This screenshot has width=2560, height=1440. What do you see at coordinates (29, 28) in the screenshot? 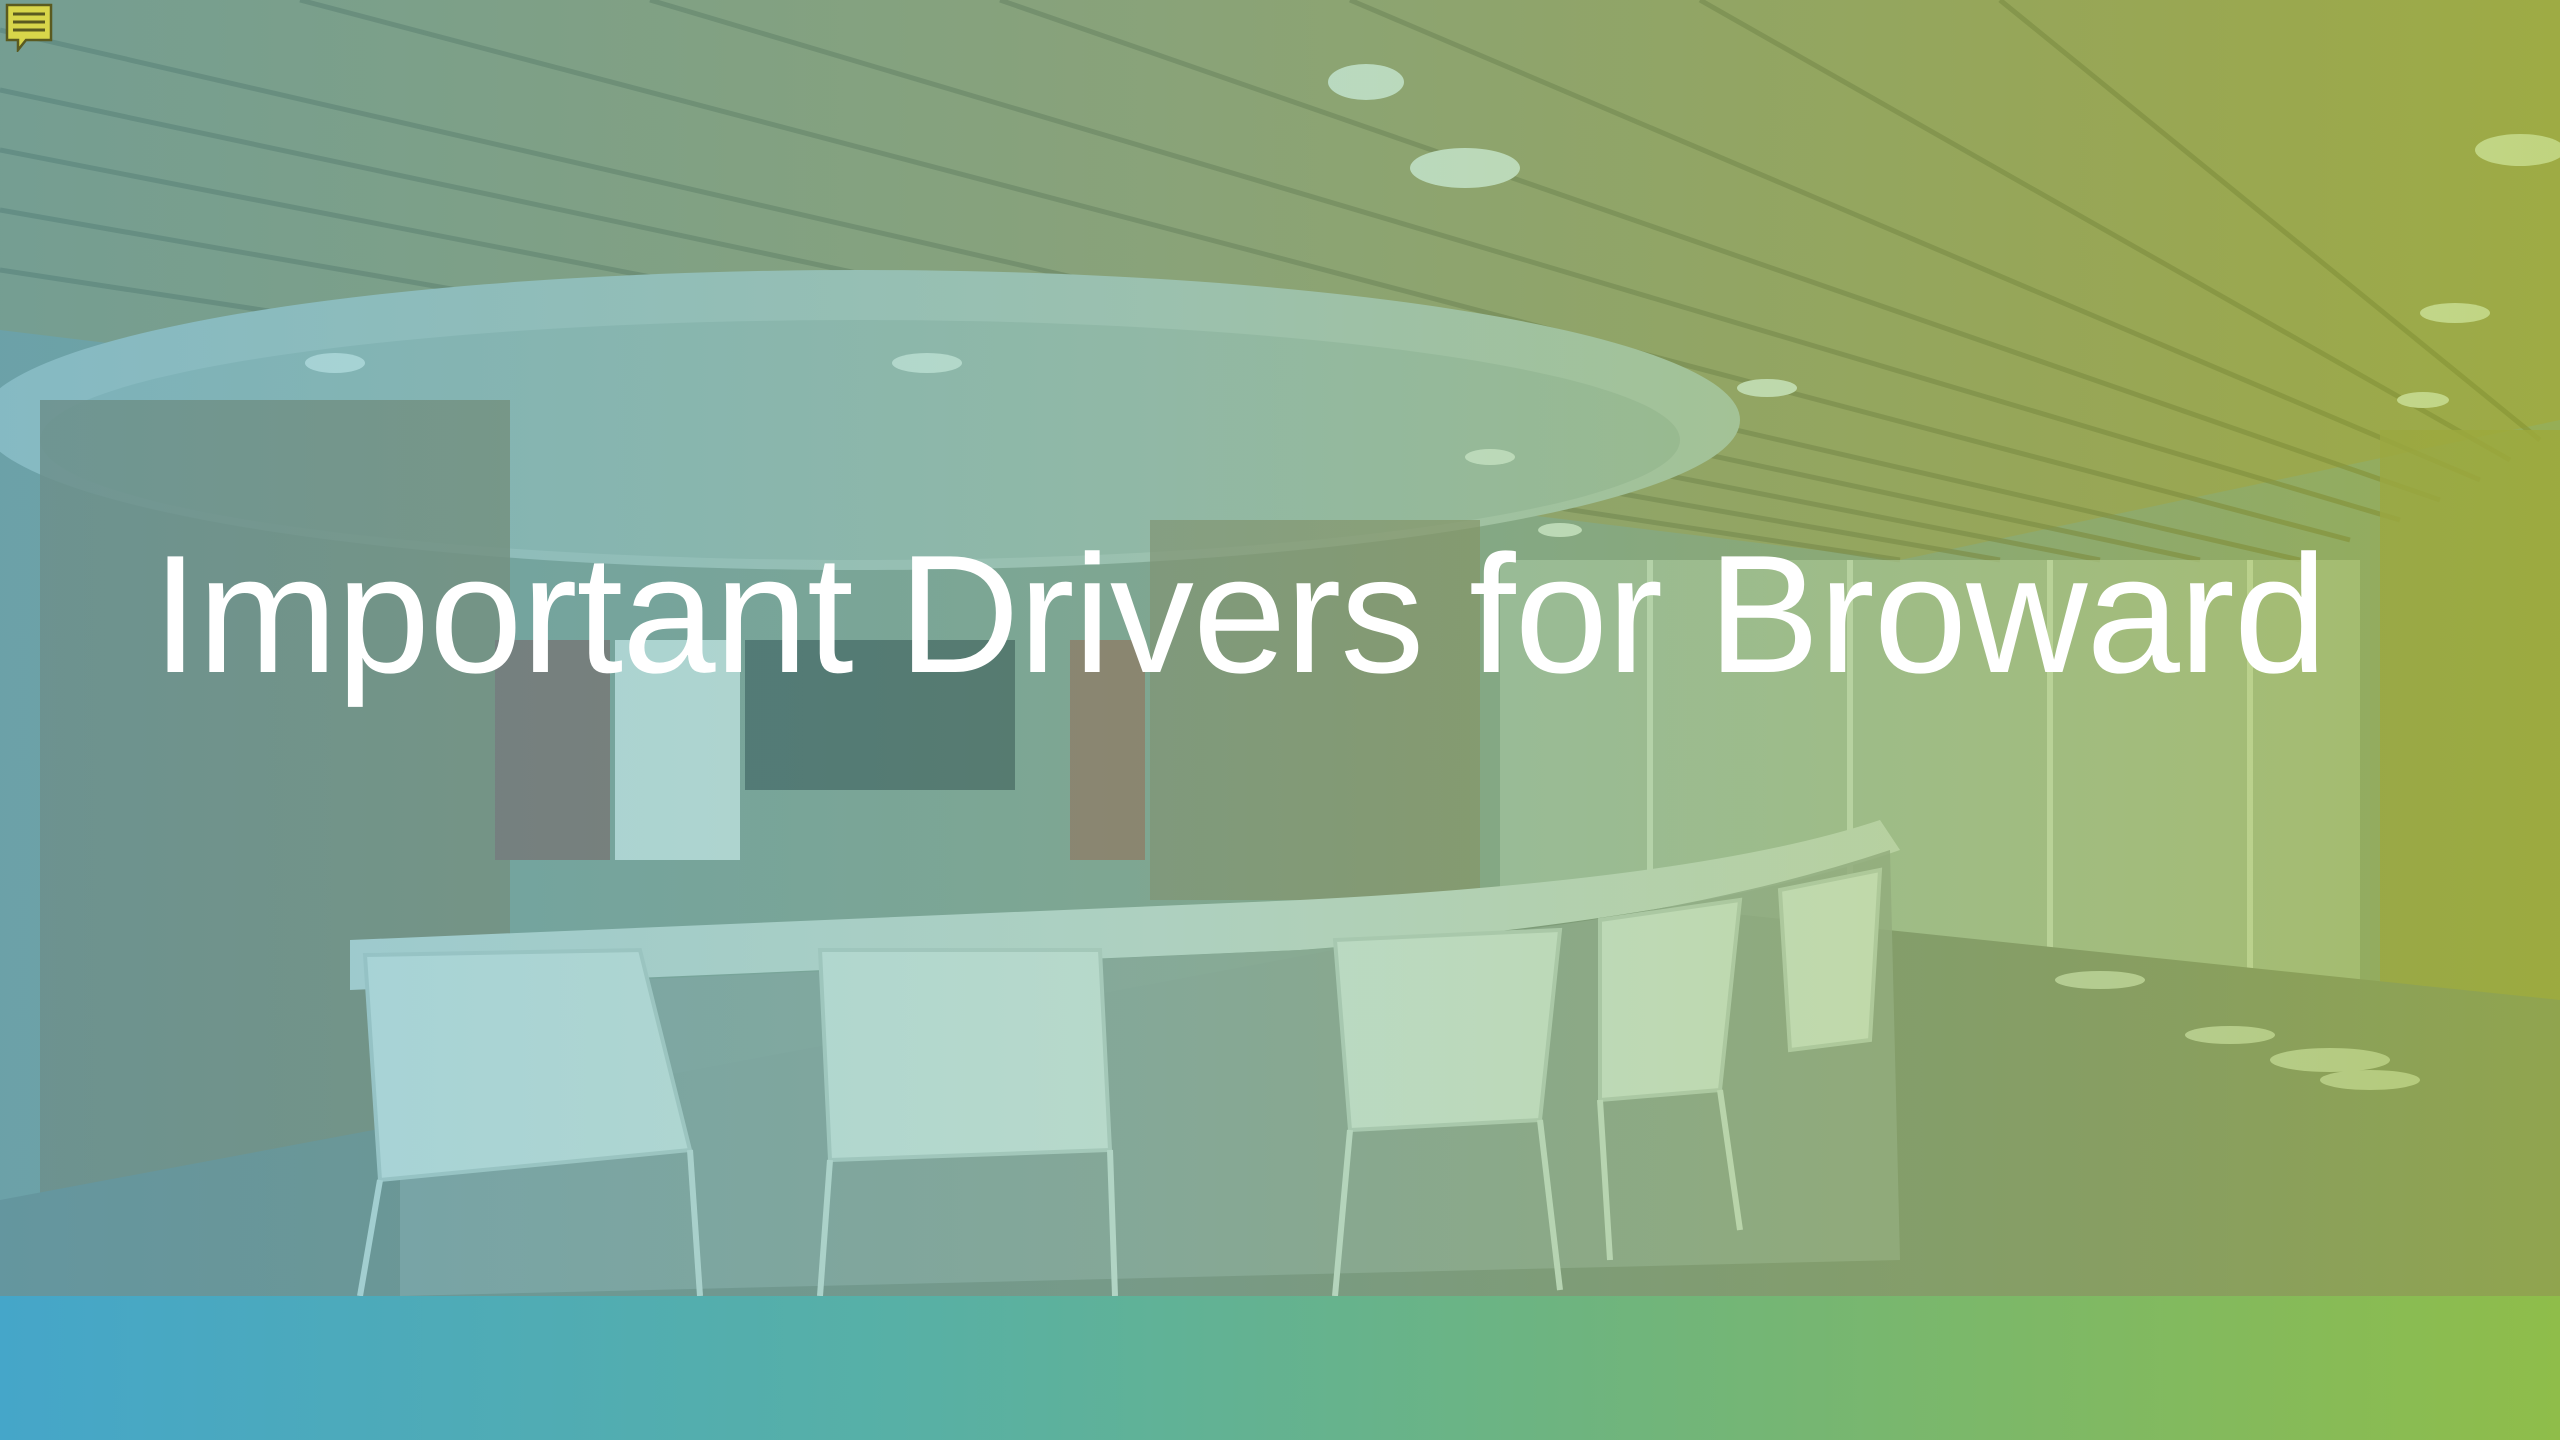
I see `comment-icon` at bounding box center [29, 28].